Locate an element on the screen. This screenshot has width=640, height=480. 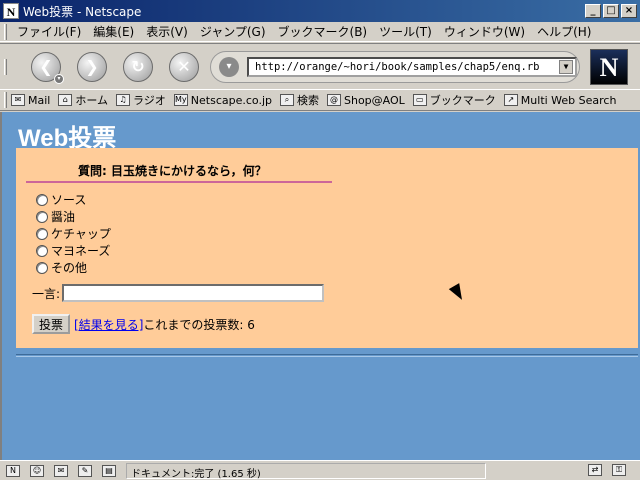
radio-link: ♫ ラジオ is located at coordinates (141, 100).